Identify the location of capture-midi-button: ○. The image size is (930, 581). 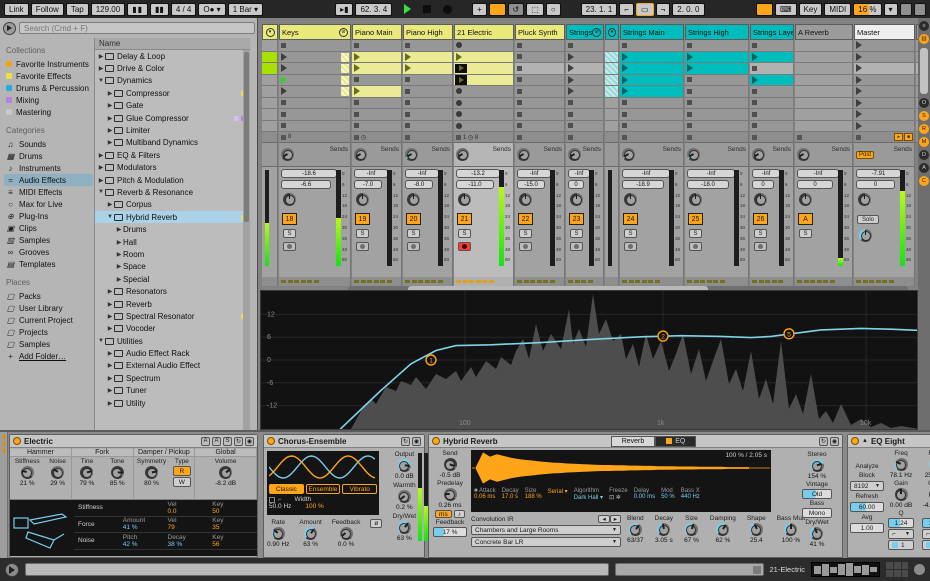
(553, 9).